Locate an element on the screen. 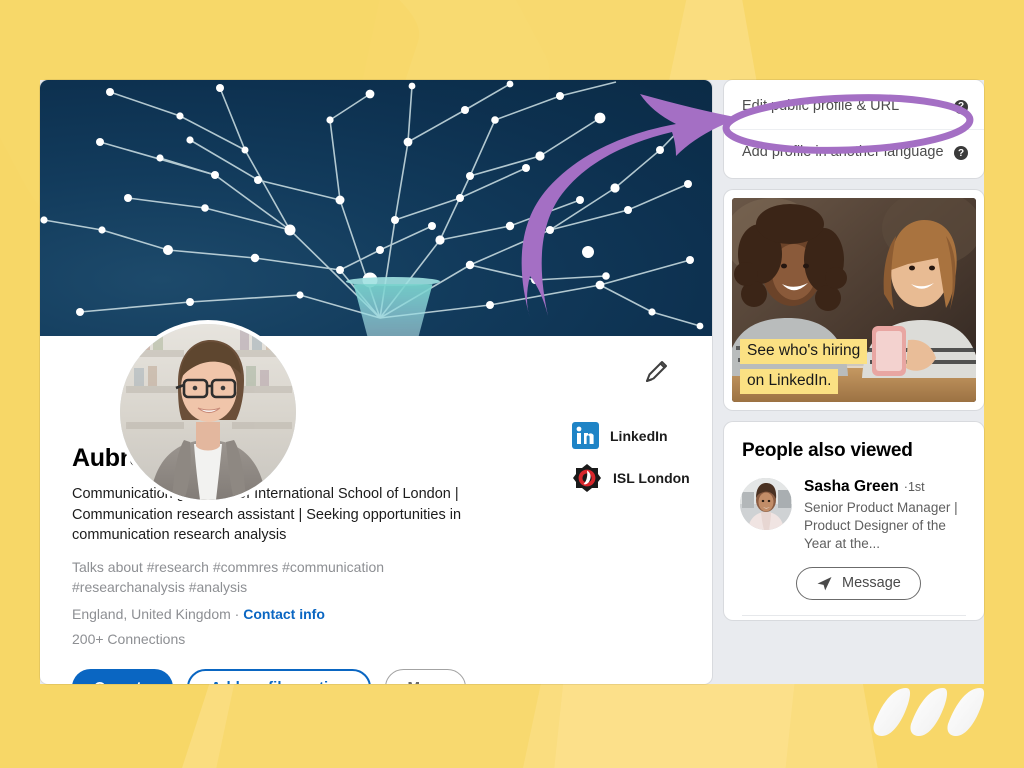 The height and width of the screenshot is (768, 1024). edit-profile-pencil-button is located at coordinates (657, 371).